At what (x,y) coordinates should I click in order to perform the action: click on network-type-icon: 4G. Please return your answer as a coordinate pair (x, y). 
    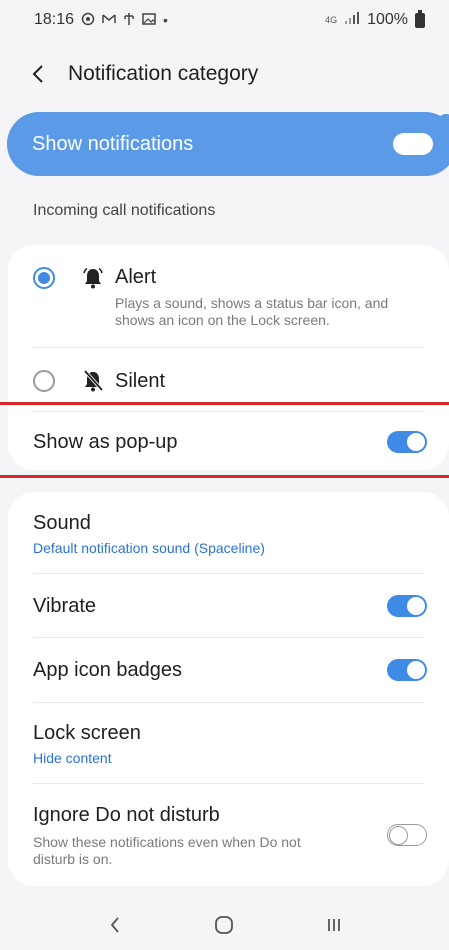
    Looking at the image, I should click on (331, 19).